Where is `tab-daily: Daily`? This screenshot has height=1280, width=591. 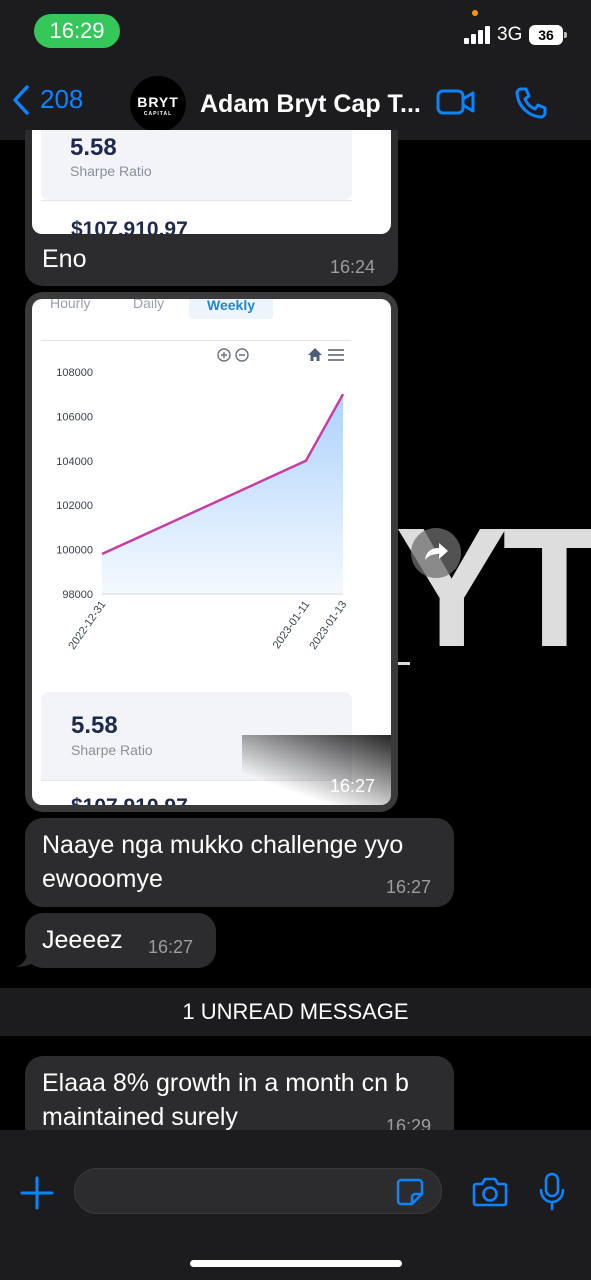 tab-daily: Daily is located at coordinates (148, 305).